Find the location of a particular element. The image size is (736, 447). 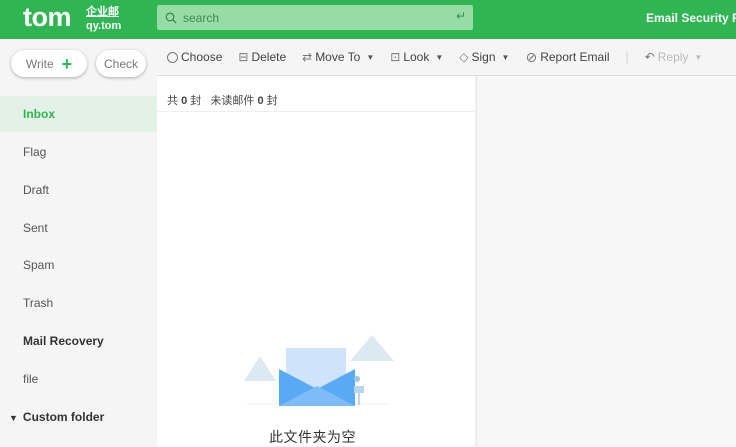

choose-button: Choose is located at coordinates (194, 57).